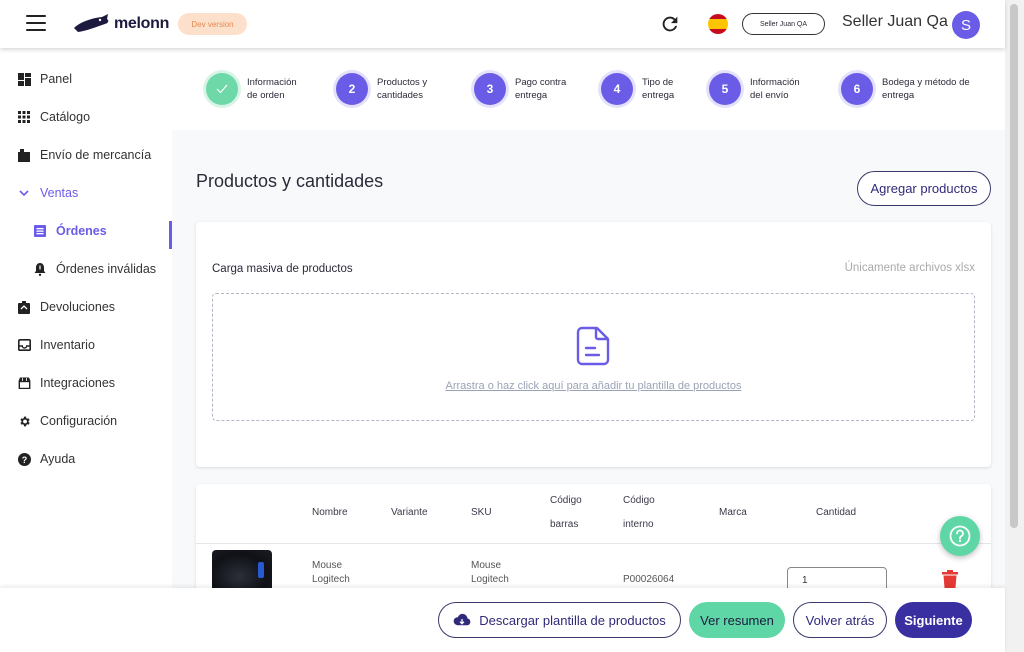  I want to click on user-name: Seller Juan Qa, so click(895, 22).